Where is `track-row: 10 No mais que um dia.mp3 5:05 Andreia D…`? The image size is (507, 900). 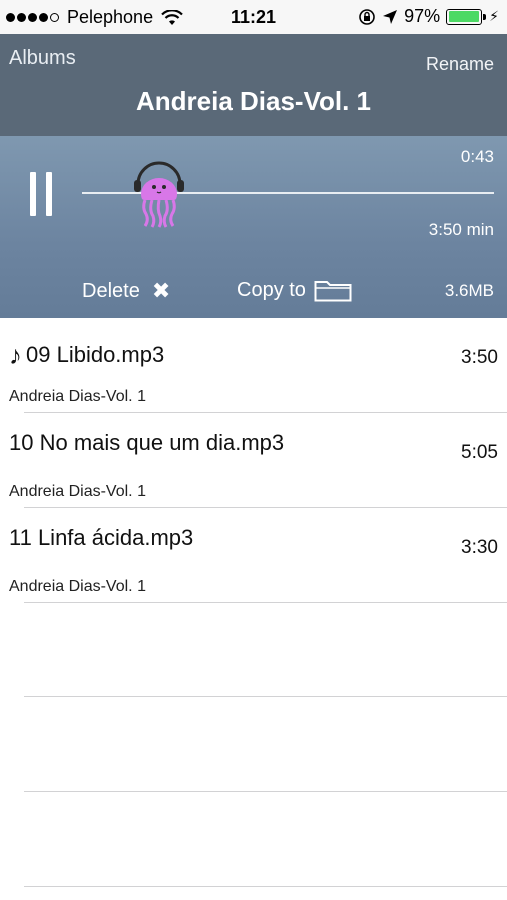 track-row: 10 No mais que um dia.mp3 5:05 Andreia D… is located at coordinates (253, 460).